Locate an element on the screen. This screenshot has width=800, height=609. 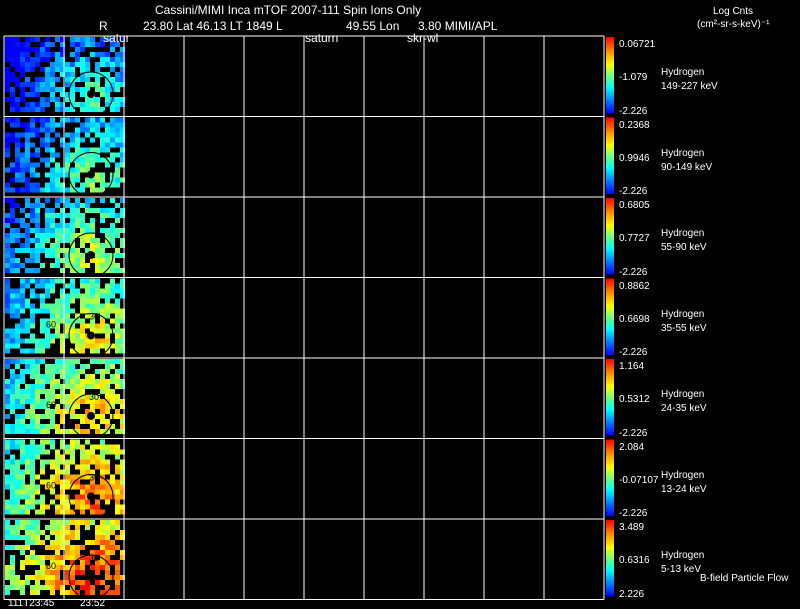
colorbar-max-label: 0.06721 is located at coordinates (637, 44).